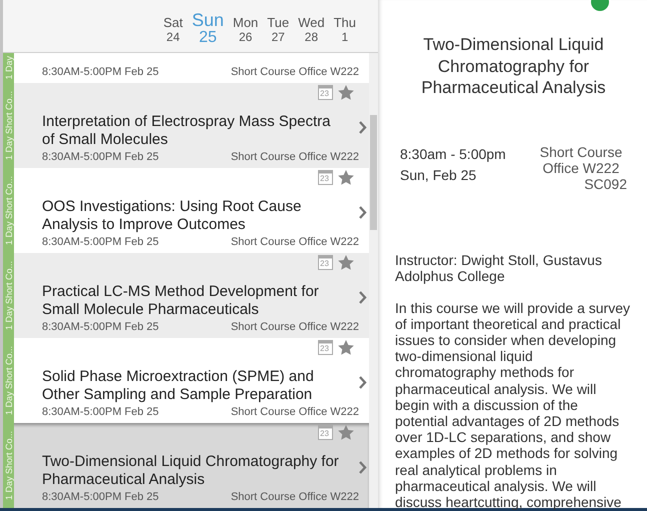  I want to click on session-code: SC092, so click(605, 184).